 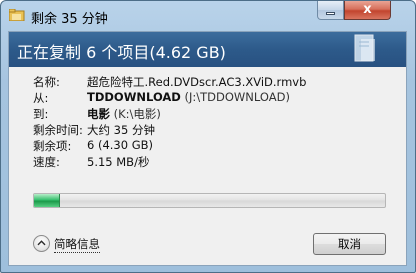 I want to click on speed-row: 速度: 5.15 MB/秒, so click(x=207, y=162).